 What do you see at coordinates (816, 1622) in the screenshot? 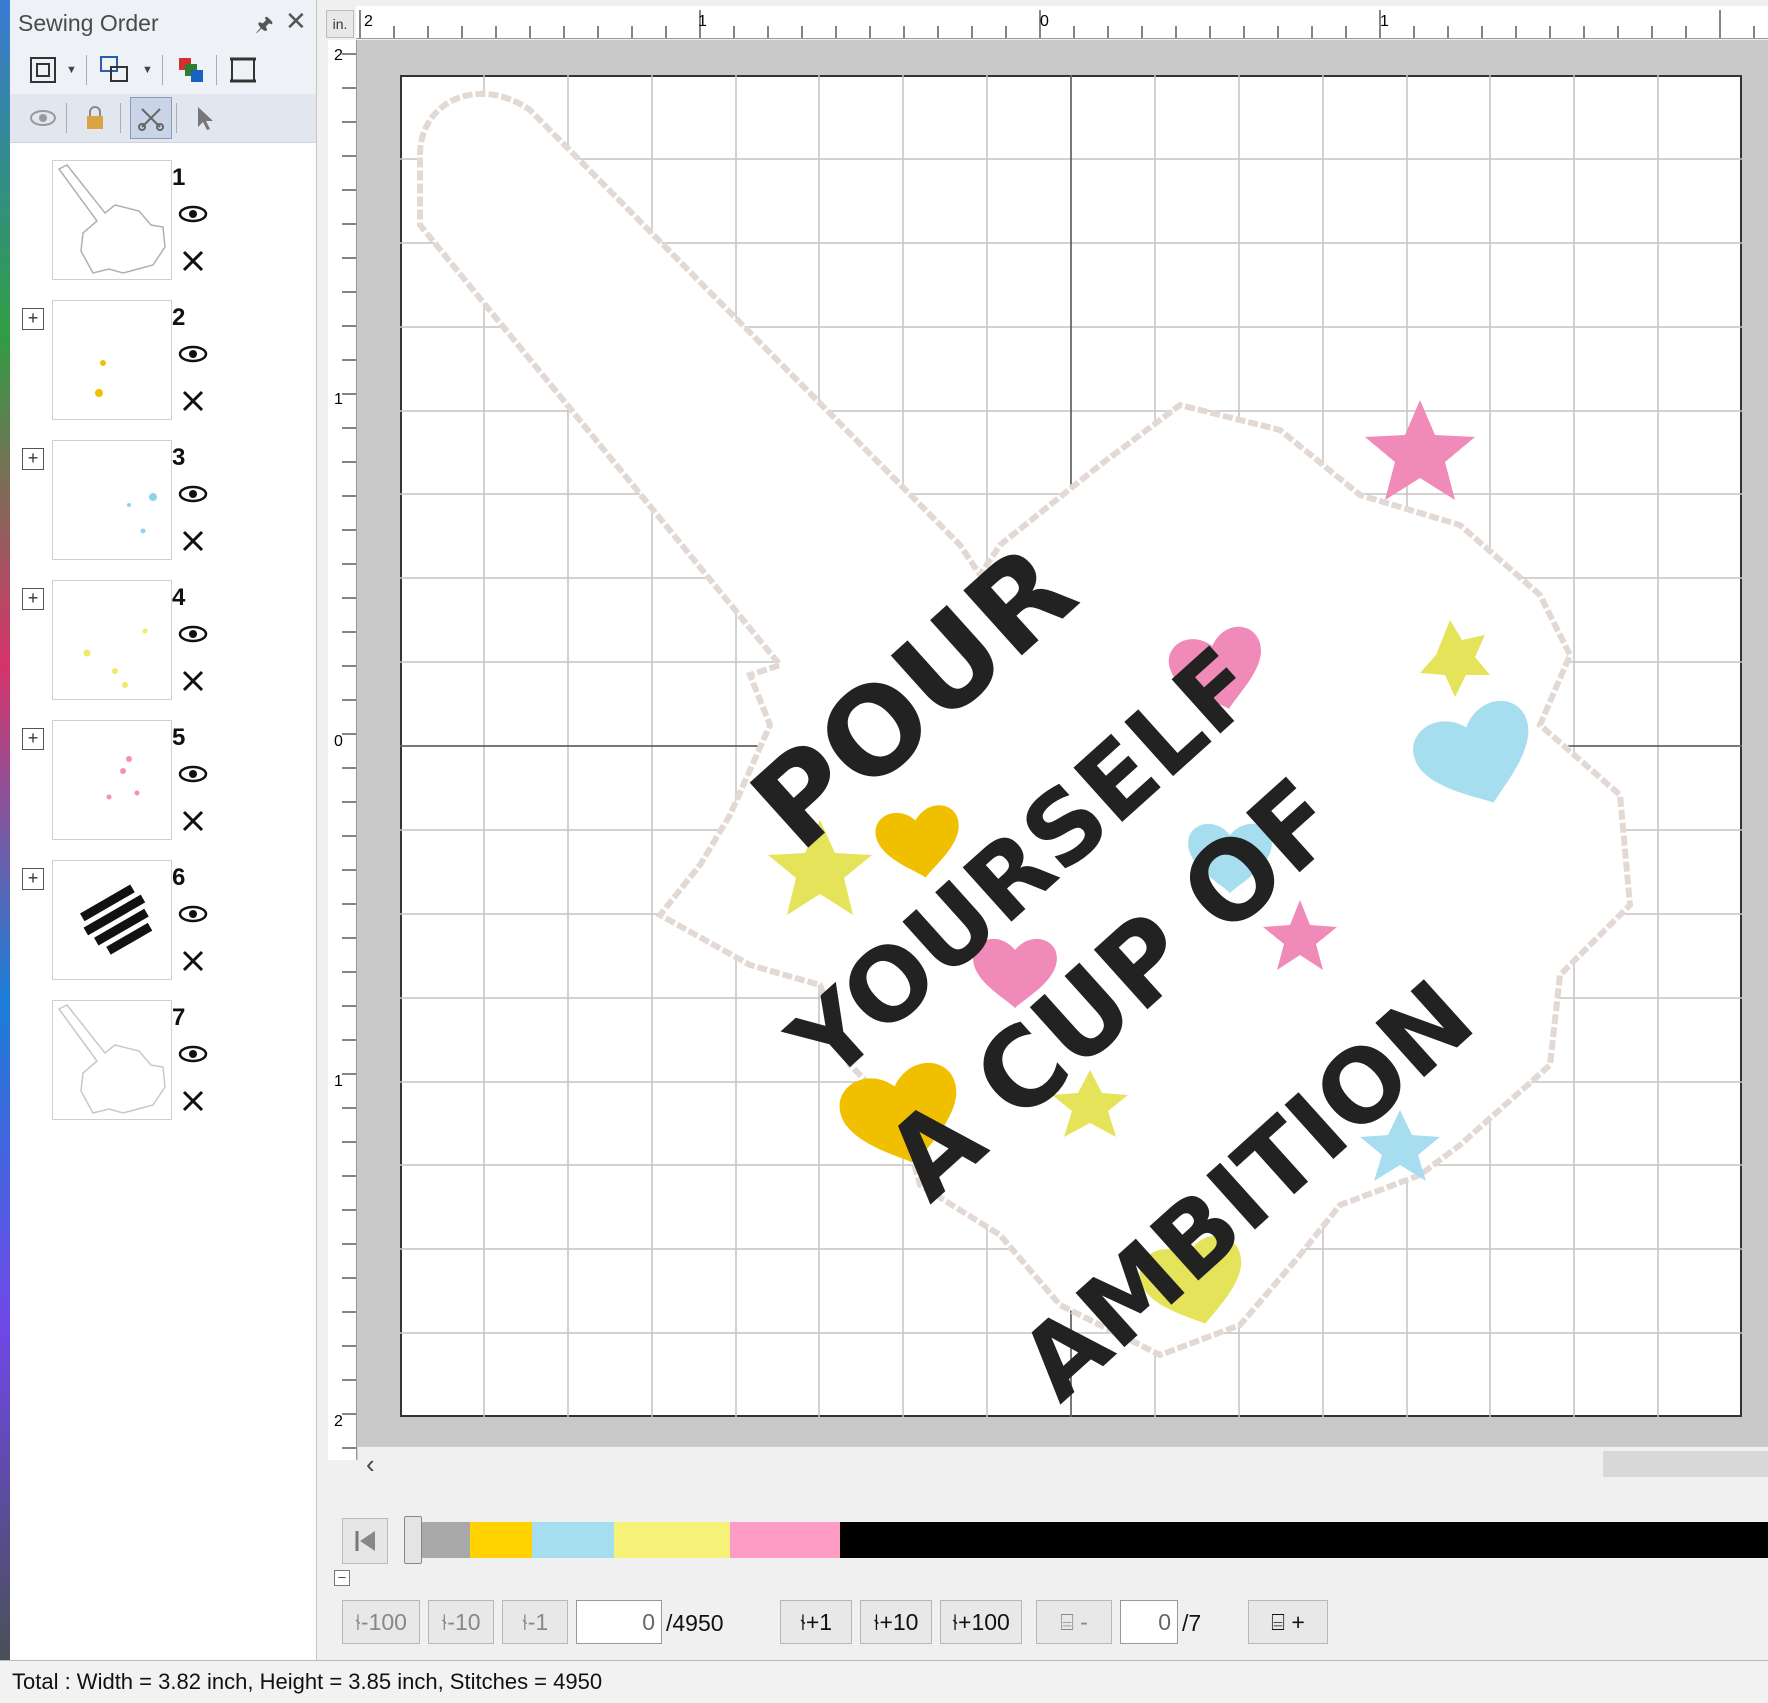
I see `stitch-forward-1-button: ⫮ +1` at bounding box center [816, 1622].